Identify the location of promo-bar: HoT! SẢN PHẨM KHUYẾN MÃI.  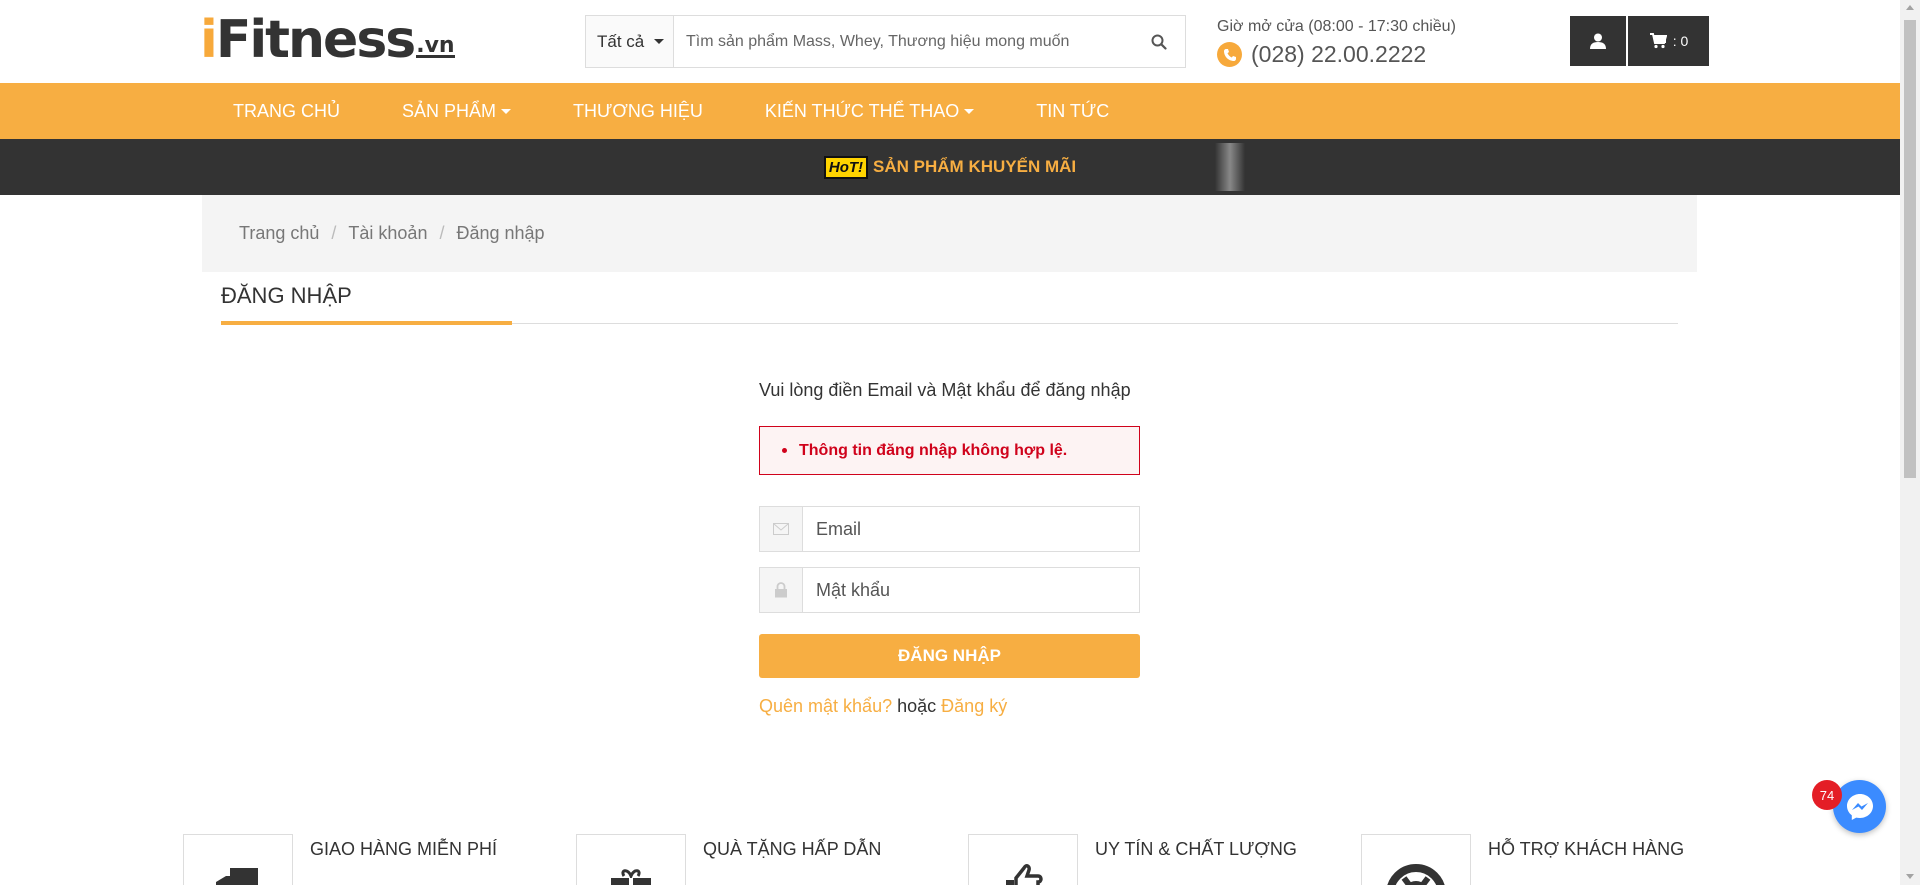
(950, 167).